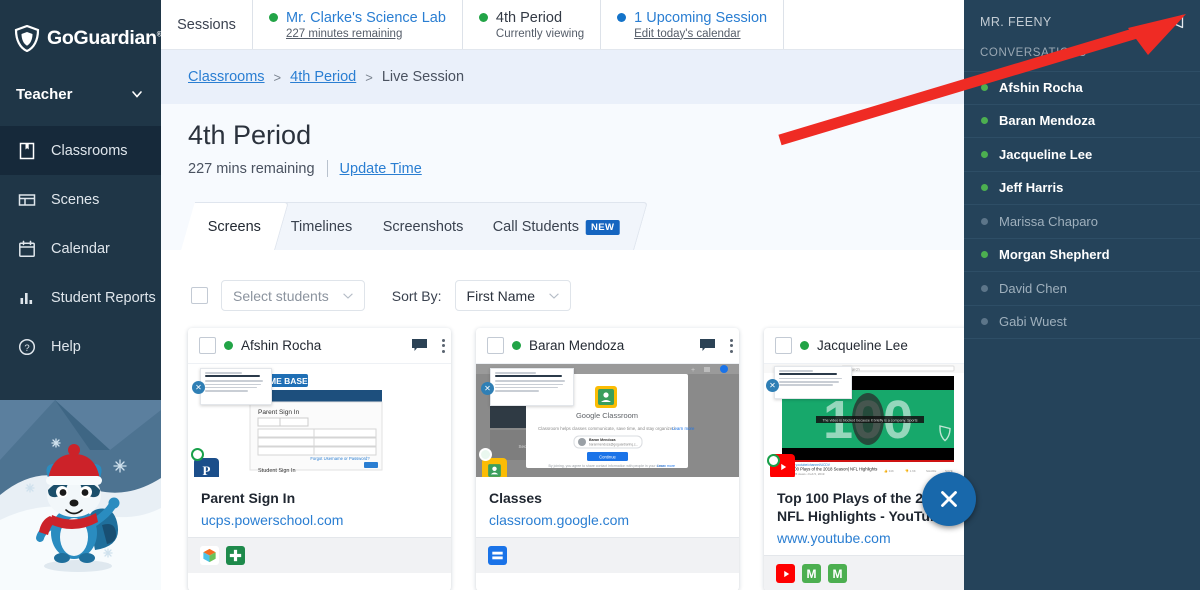 The image size is (1200, 590). What do you see at coordinates (44, 94) in the screenshot?
I see `role-label: Teacher` at bounding box center [44, 94].